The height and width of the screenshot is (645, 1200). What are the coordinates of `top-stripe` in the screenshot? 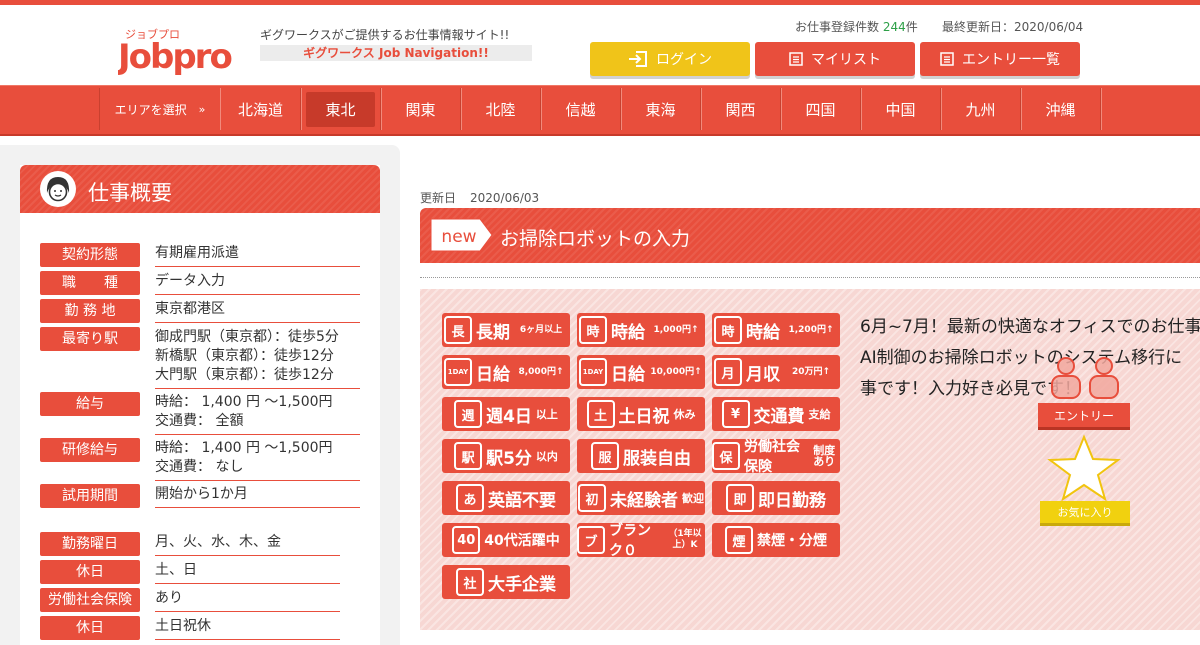 It's located at (600, 2).